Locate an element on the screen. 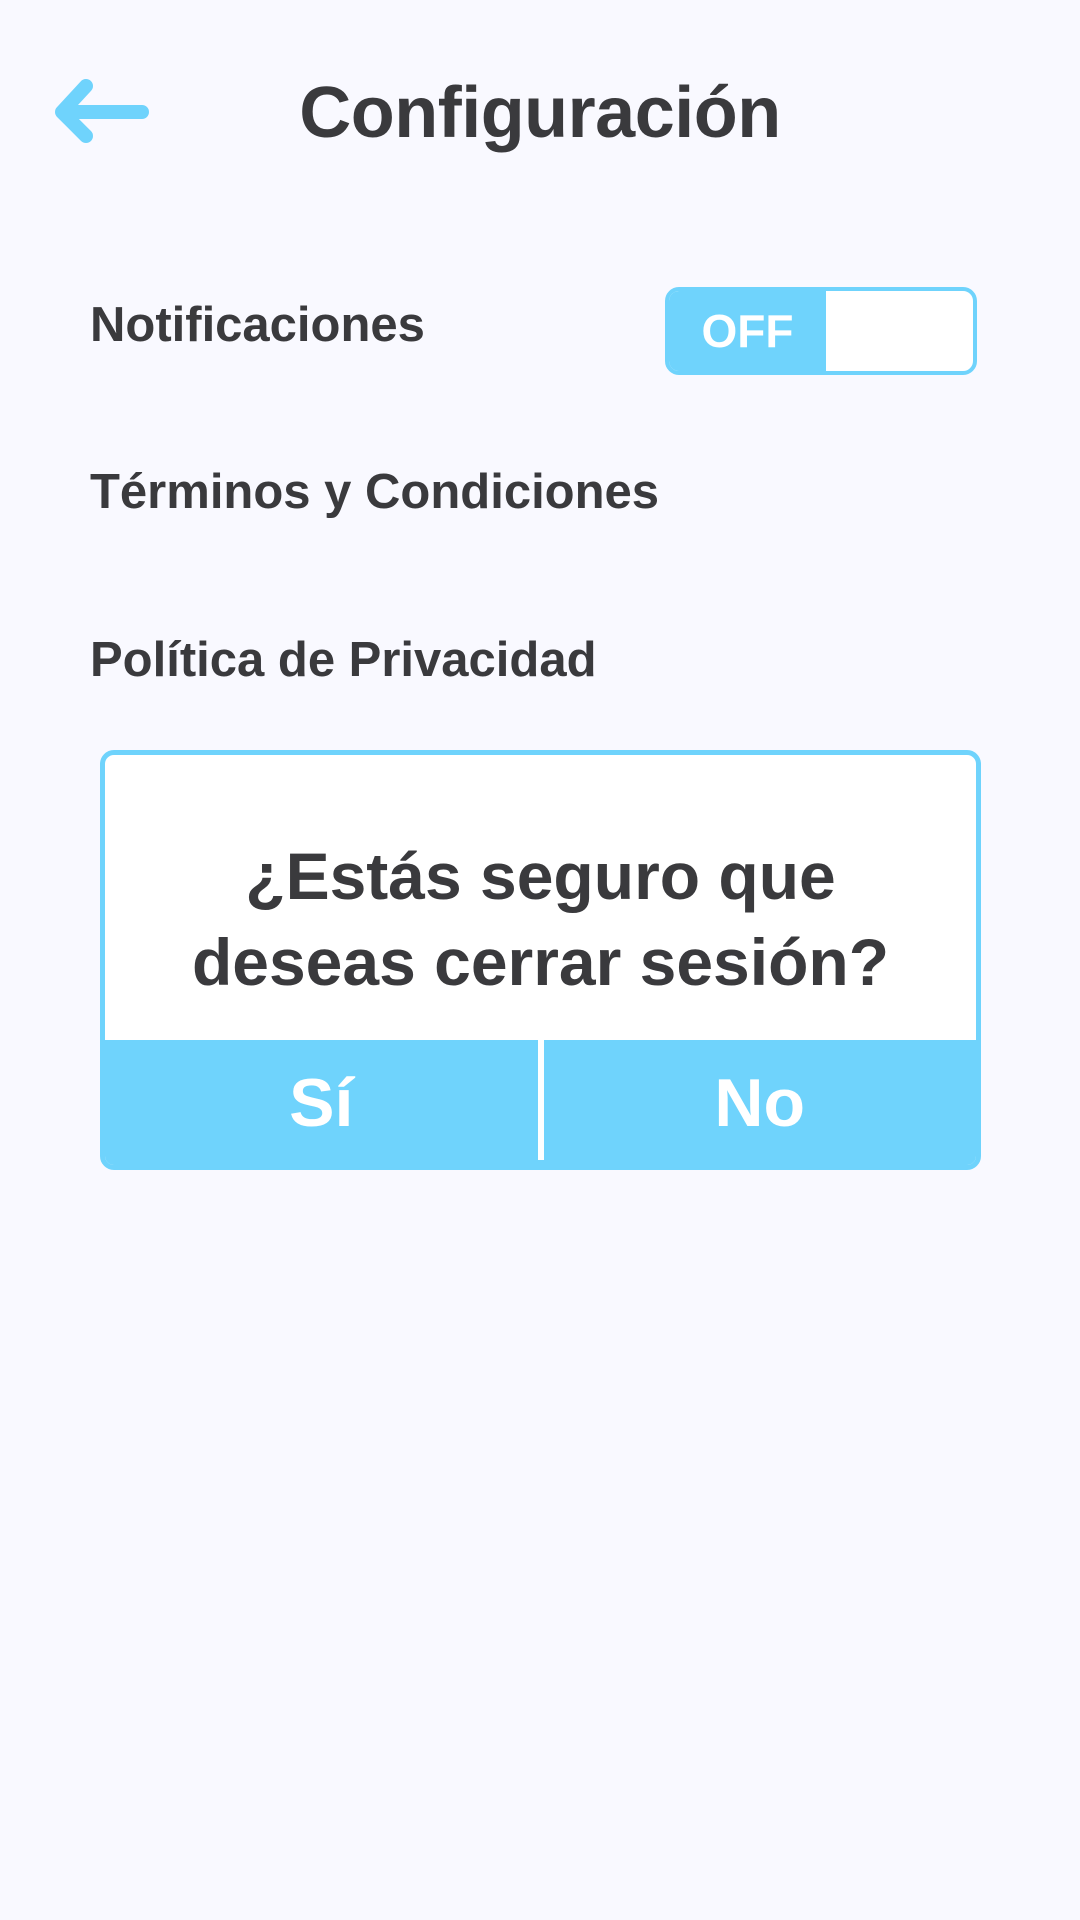 The width and height of the screenshot is (1080, 1920). notifications-toggle: OFF is located at coordinates (821, 331).